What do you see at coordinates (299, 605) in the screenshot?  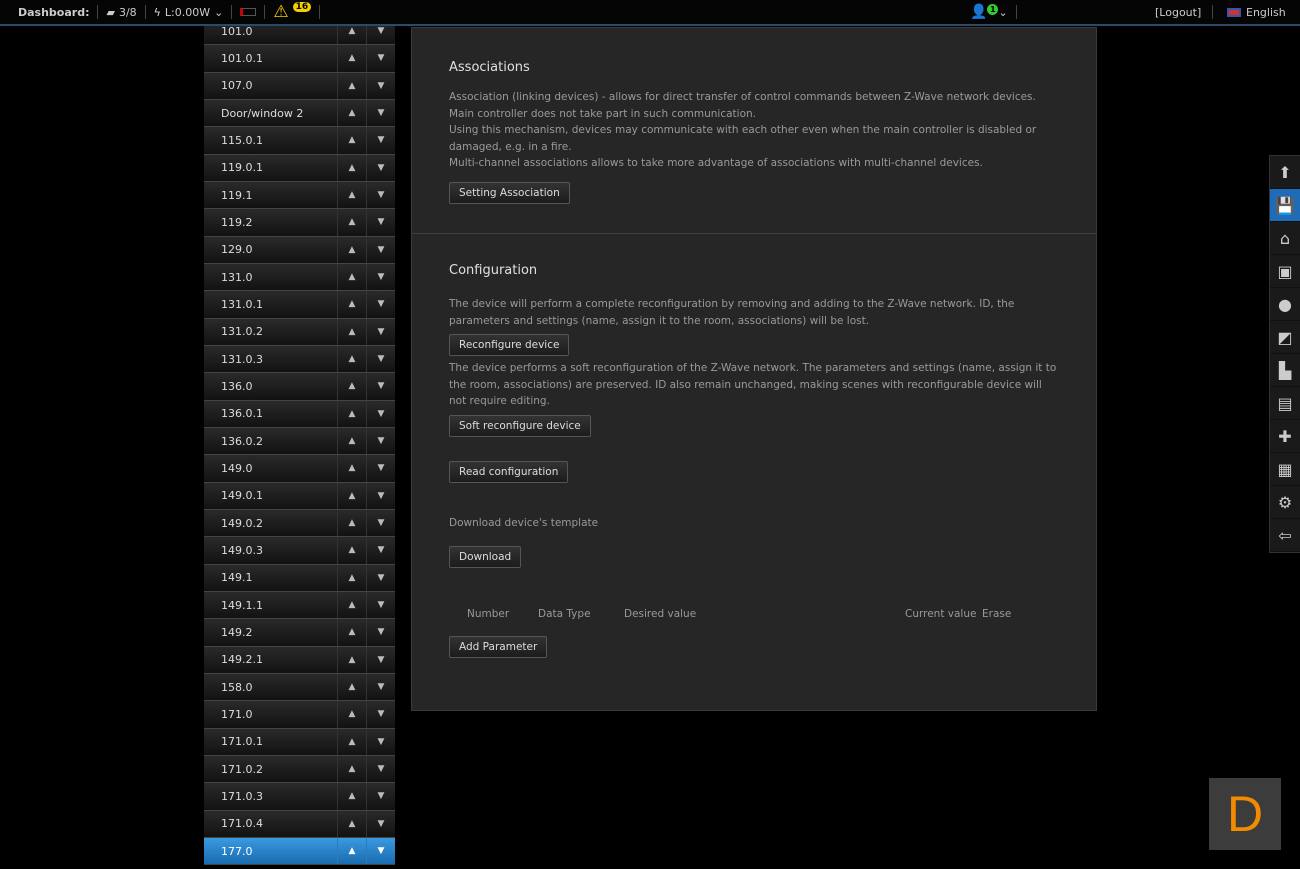 I see `device-list-item: 149.1.1 ▲ ▼` at bounding box center [299, 605].